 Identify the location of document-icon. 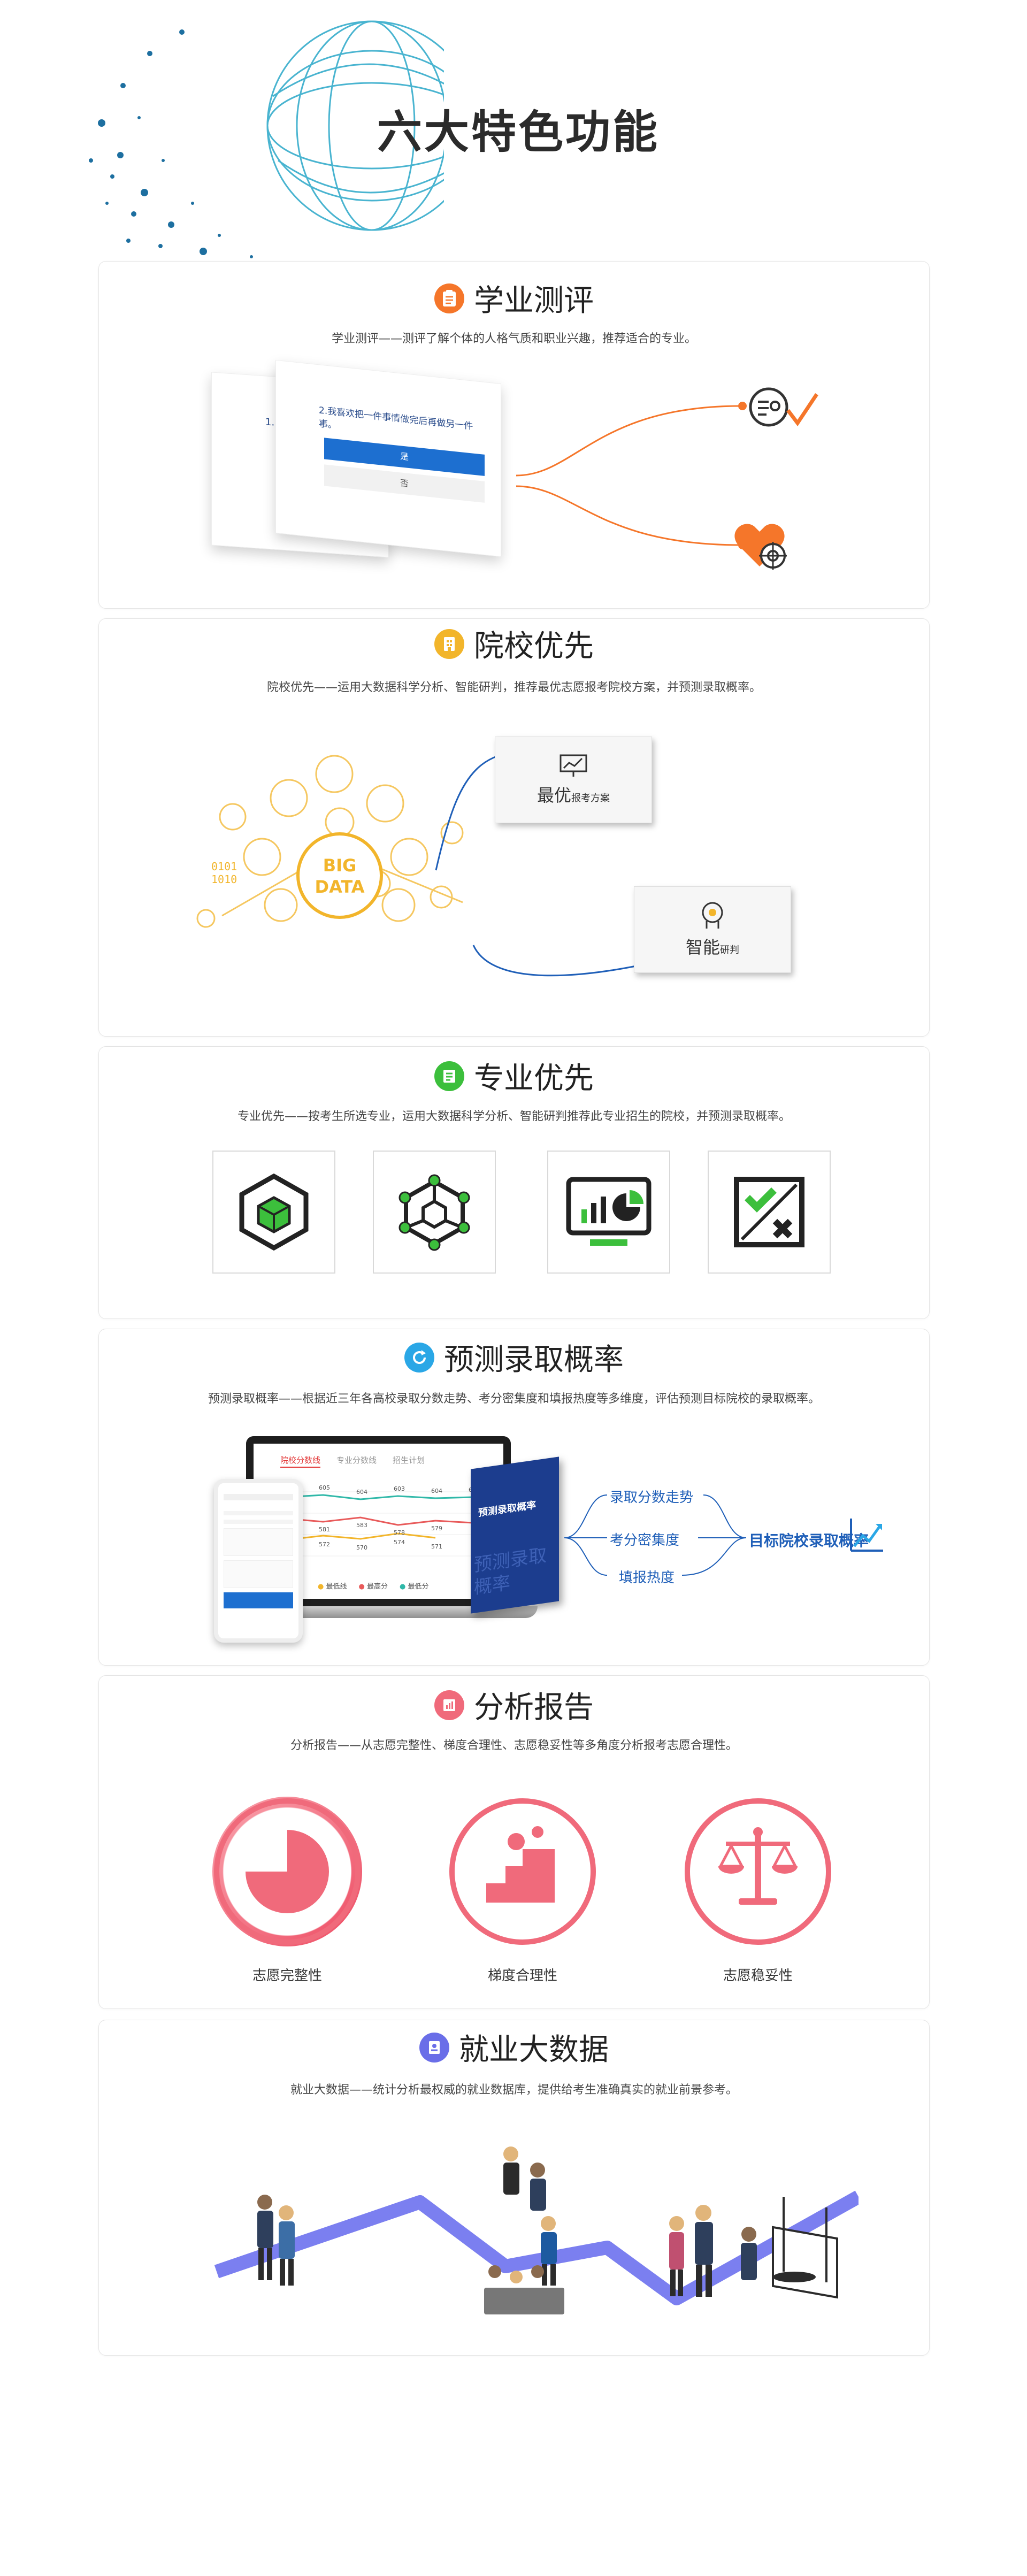
(434, 2047).